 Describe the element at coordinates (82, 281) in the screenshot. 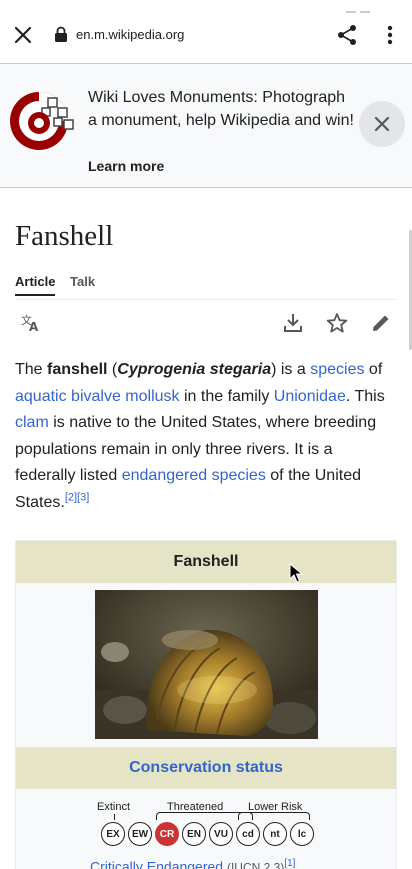

I see `tab-talk: Talk` at that location.